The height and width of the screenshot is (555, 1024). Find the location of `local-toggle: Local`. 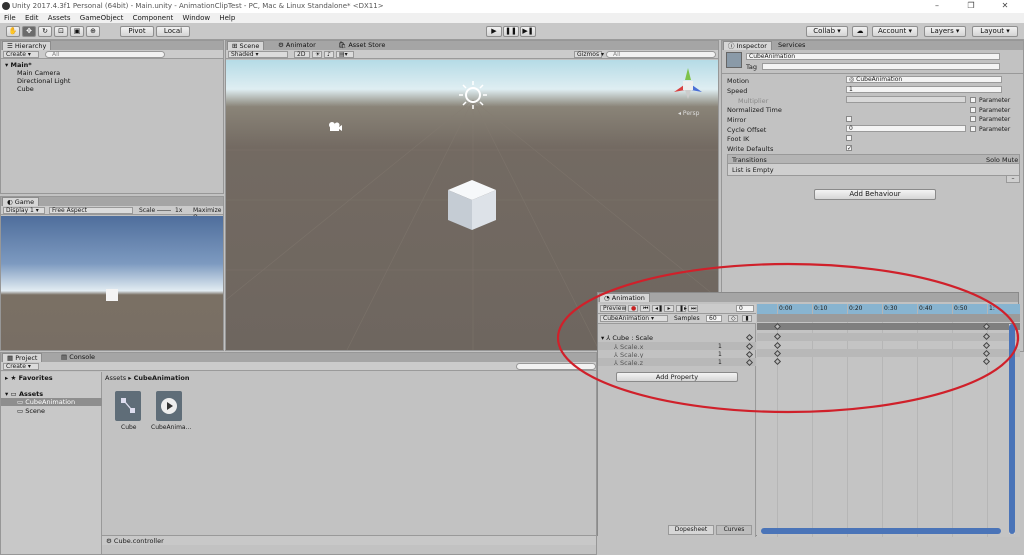

local-toggle: Local is located at coordinates (173, 31).